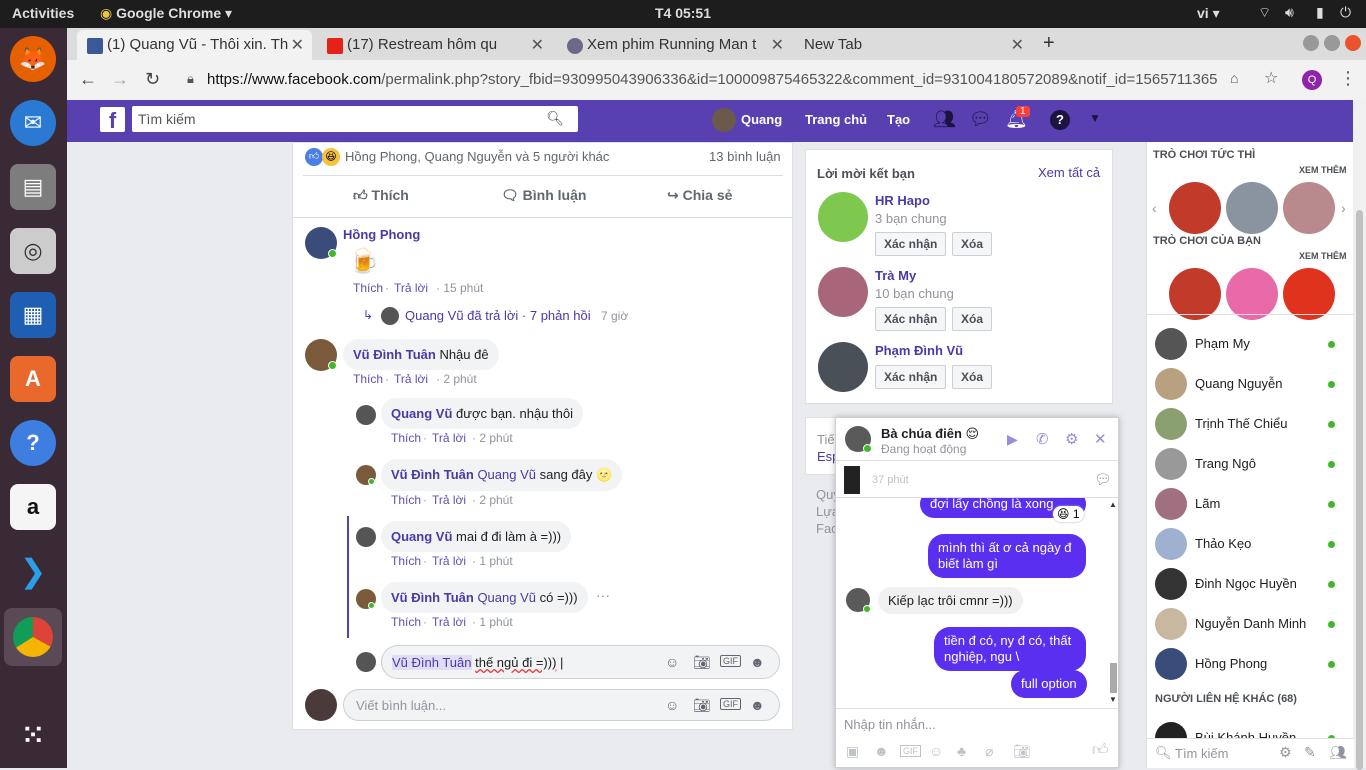 This screenshot has height=770, width=1366. Describe the element at coordinates (1251, 584) in the screenshot. I see `contact-item: Đinh Ngọc Huyền` at that location.